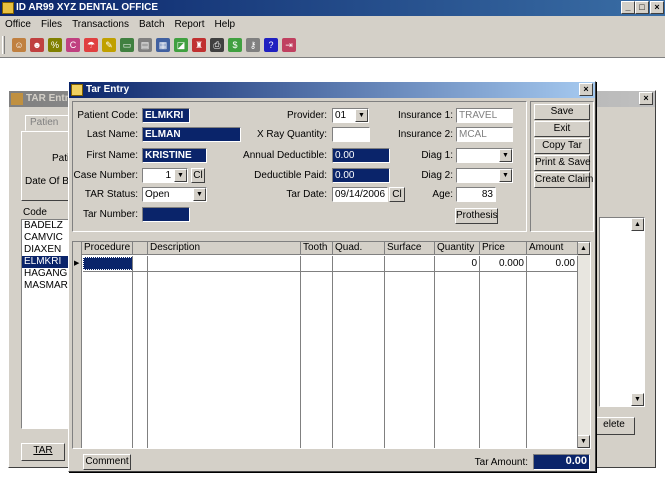  I want to click on patient-code-label: Patient Code:, so click(107, 115).